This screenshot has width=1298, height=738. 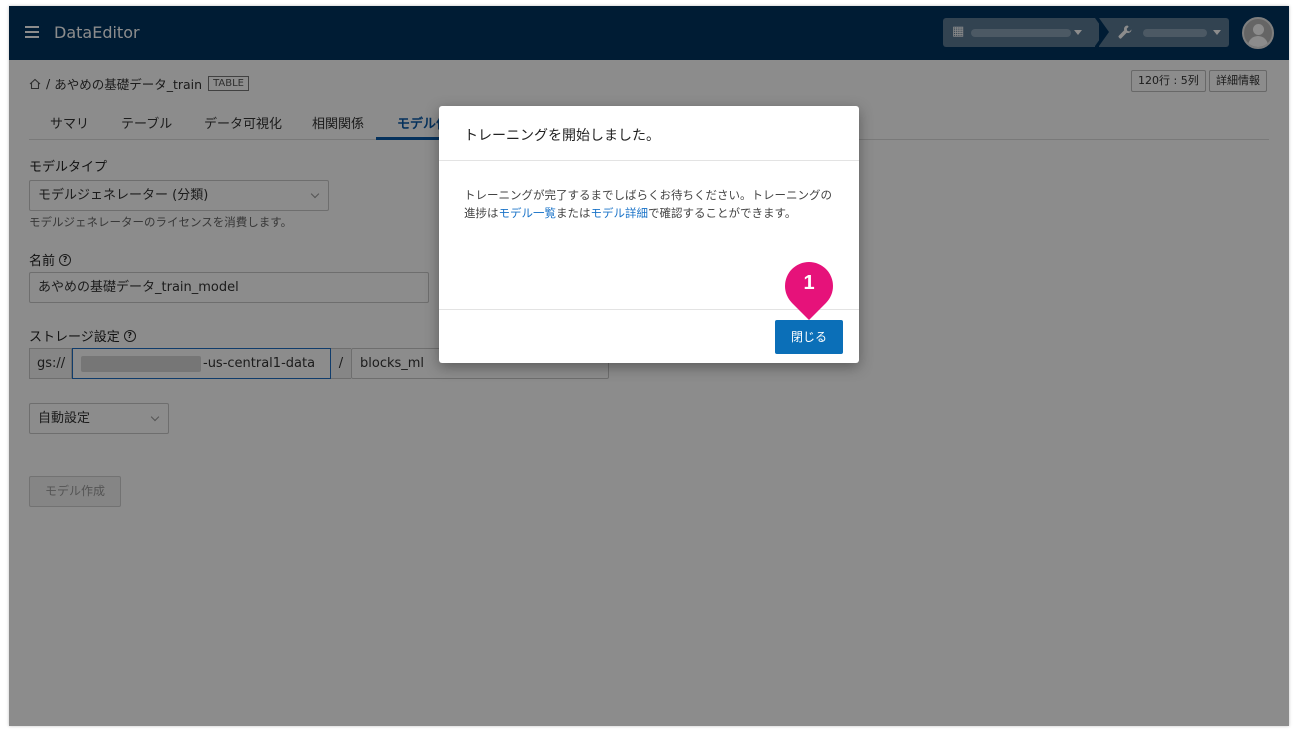 What do you see at coordinates (562, 136) in the screenshot?
I see `dialog-title: トレーニングを開始しました。` at bounding box center [562, 136].